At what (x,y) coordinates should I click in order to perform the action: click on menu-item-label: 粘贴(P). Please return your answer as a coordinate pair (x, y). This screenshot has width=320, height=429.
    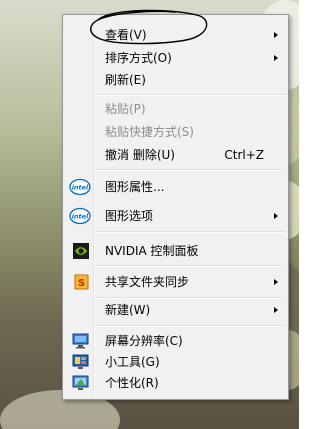
    Looking at the image, I should click on (125, 109).